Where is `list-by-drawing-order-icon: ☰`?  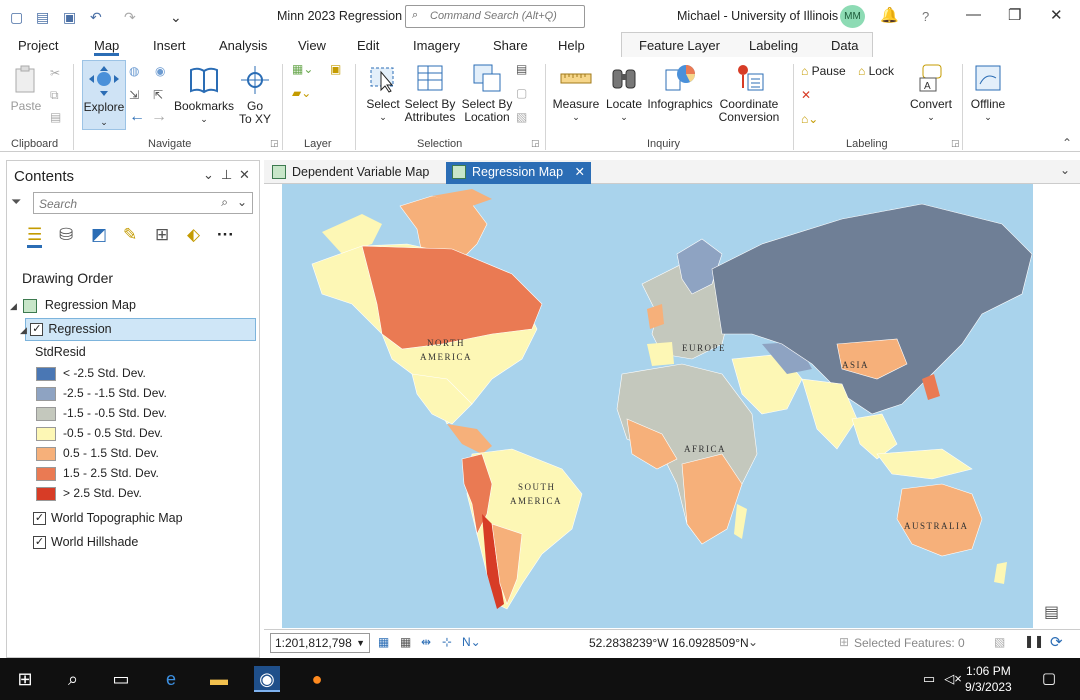
list-by-drawing-order-icon: ☰ is located at coordinates (35, 236).